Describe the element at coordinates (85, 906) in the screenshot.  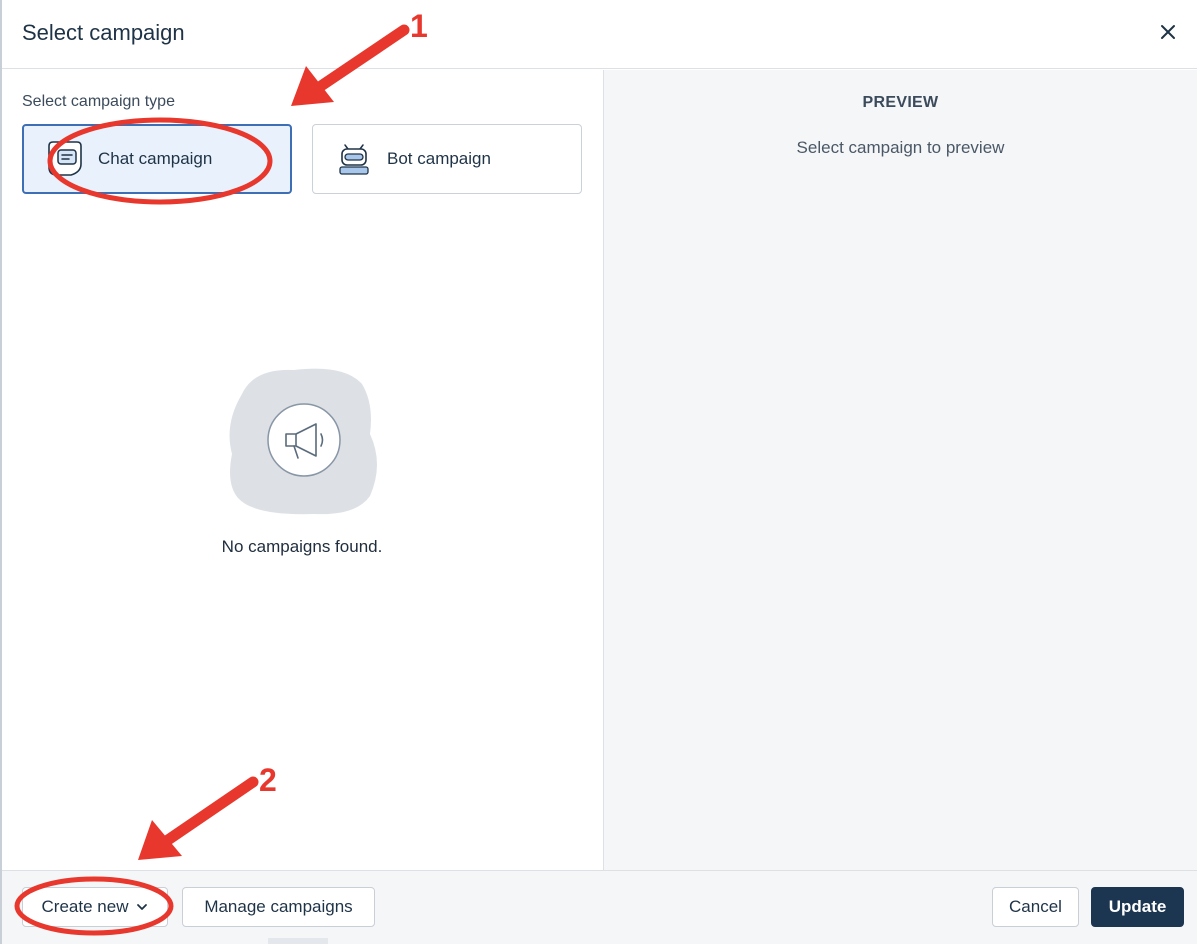
I see `create-new-label: Create new` at that location.